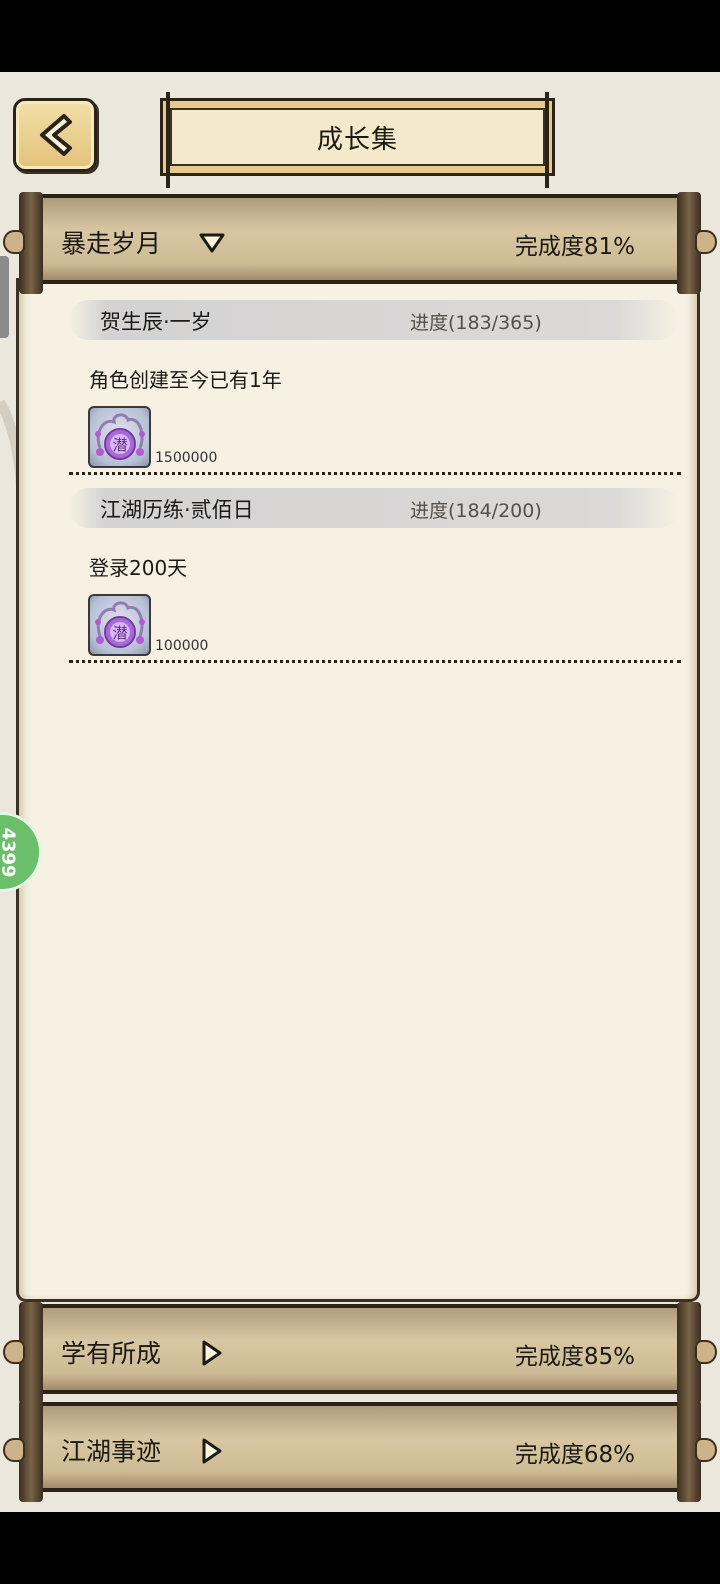 The height and width of the screenshot is (1584, 720). What do you see at coordinates (185, 380) in the screenshot?
I see `task-description: 角色创建至今已有1年` at bounding box center [185, 380].